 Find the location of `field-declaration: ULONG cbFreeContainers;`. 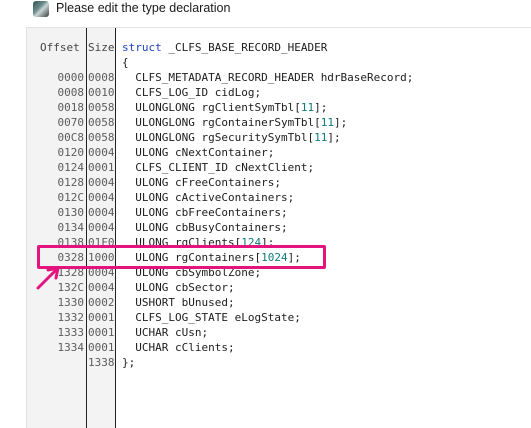

field-declaration: ULONG cbFreeContainers; is located at coordinates (205, 212).